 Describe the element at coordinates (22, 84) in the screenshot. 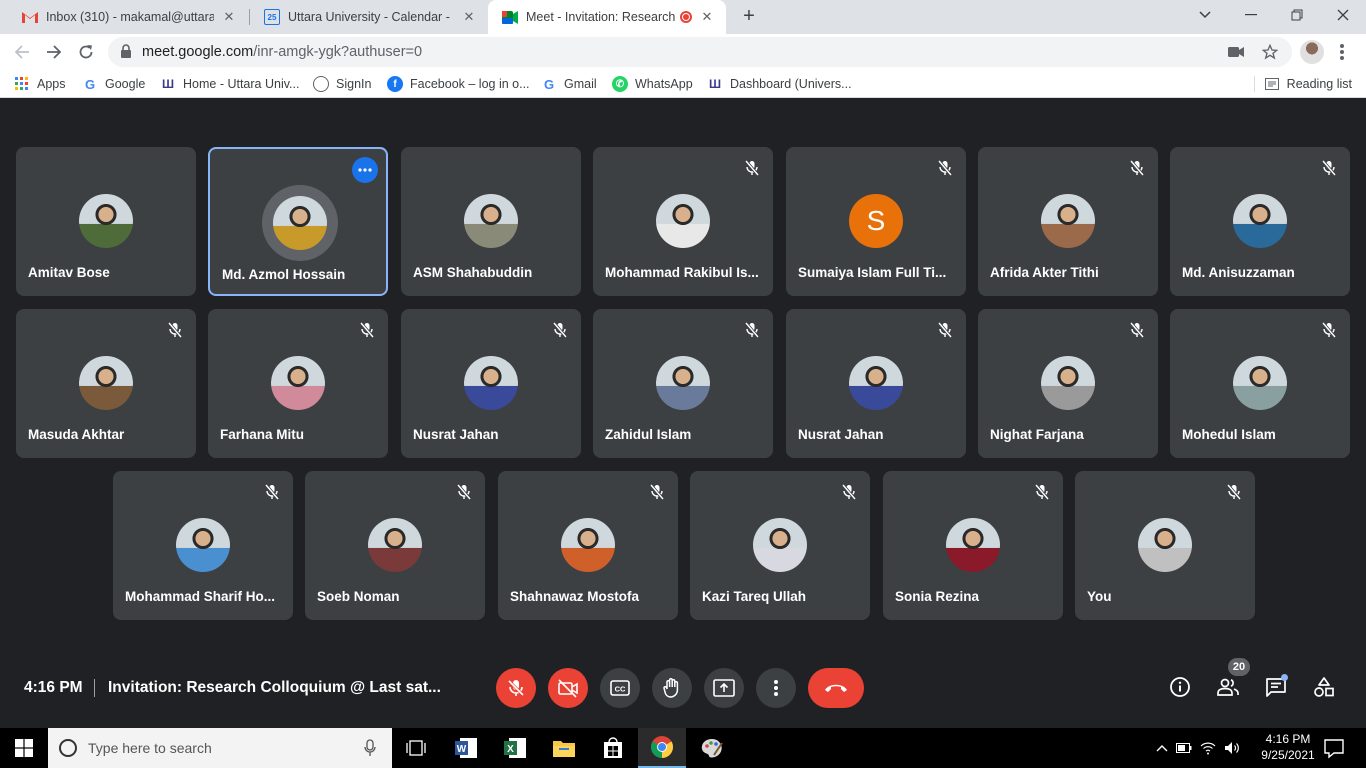

I see `apps-grid-icon` at that location.